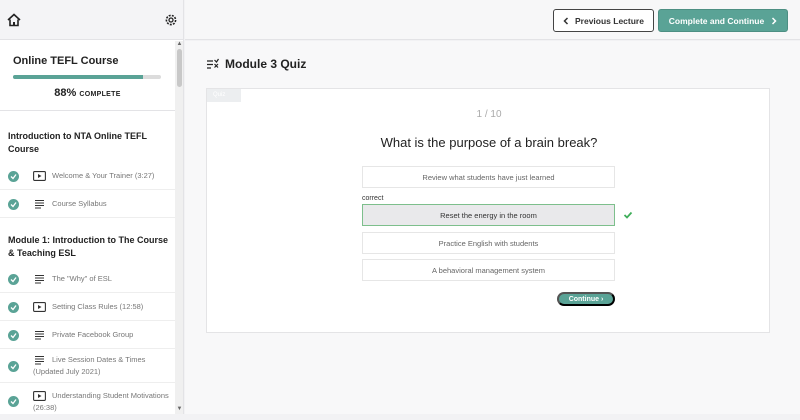 The image size is (800, 420). Describe the element at coordinates (100, 94) in the screenshot. I see `progress-label: COMPLETE` at that location.